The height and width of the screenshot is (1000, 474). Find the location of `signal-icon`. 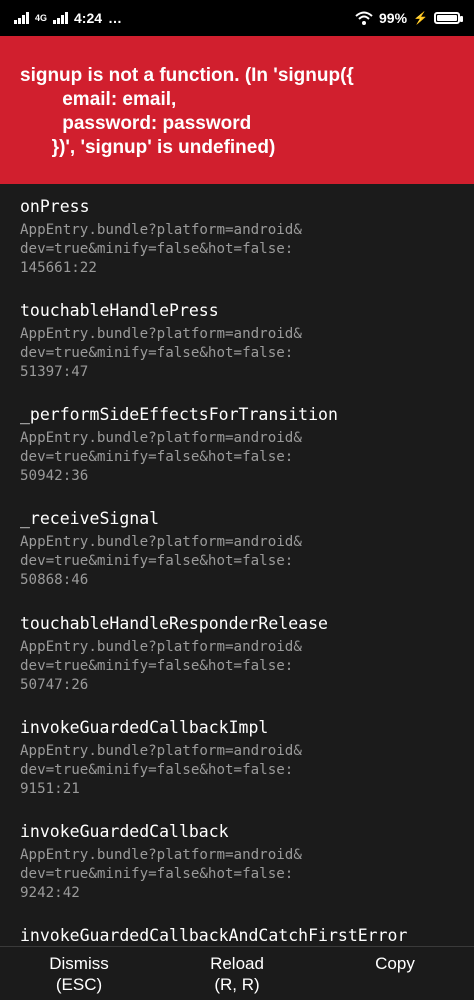

signal-icon is located at coordinates (21, 18).